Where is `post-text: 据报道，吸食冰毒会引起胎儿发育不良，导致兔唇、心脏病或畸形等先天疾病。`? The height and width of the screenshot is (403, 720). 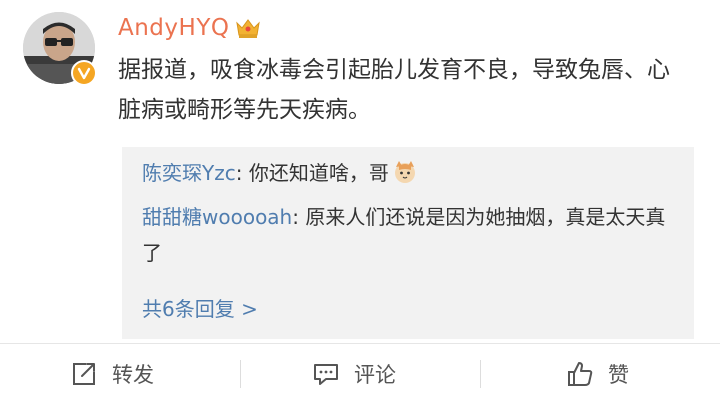 post-text: 据报道，吸食冰毒会引起胎儿发育不良，导致兔唇、心脏病或畸形等先天疾病。 is located at coordinates (394, 90).